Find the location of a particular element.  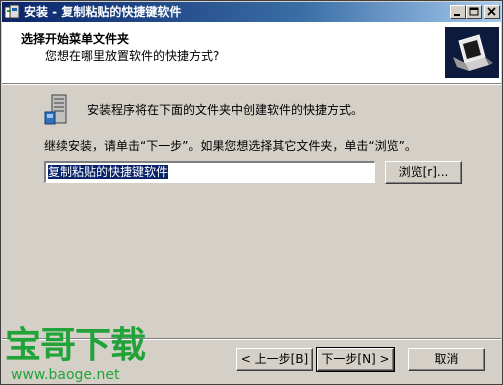

back-button: < 上一步[B] is located at coordinates (274, 359).